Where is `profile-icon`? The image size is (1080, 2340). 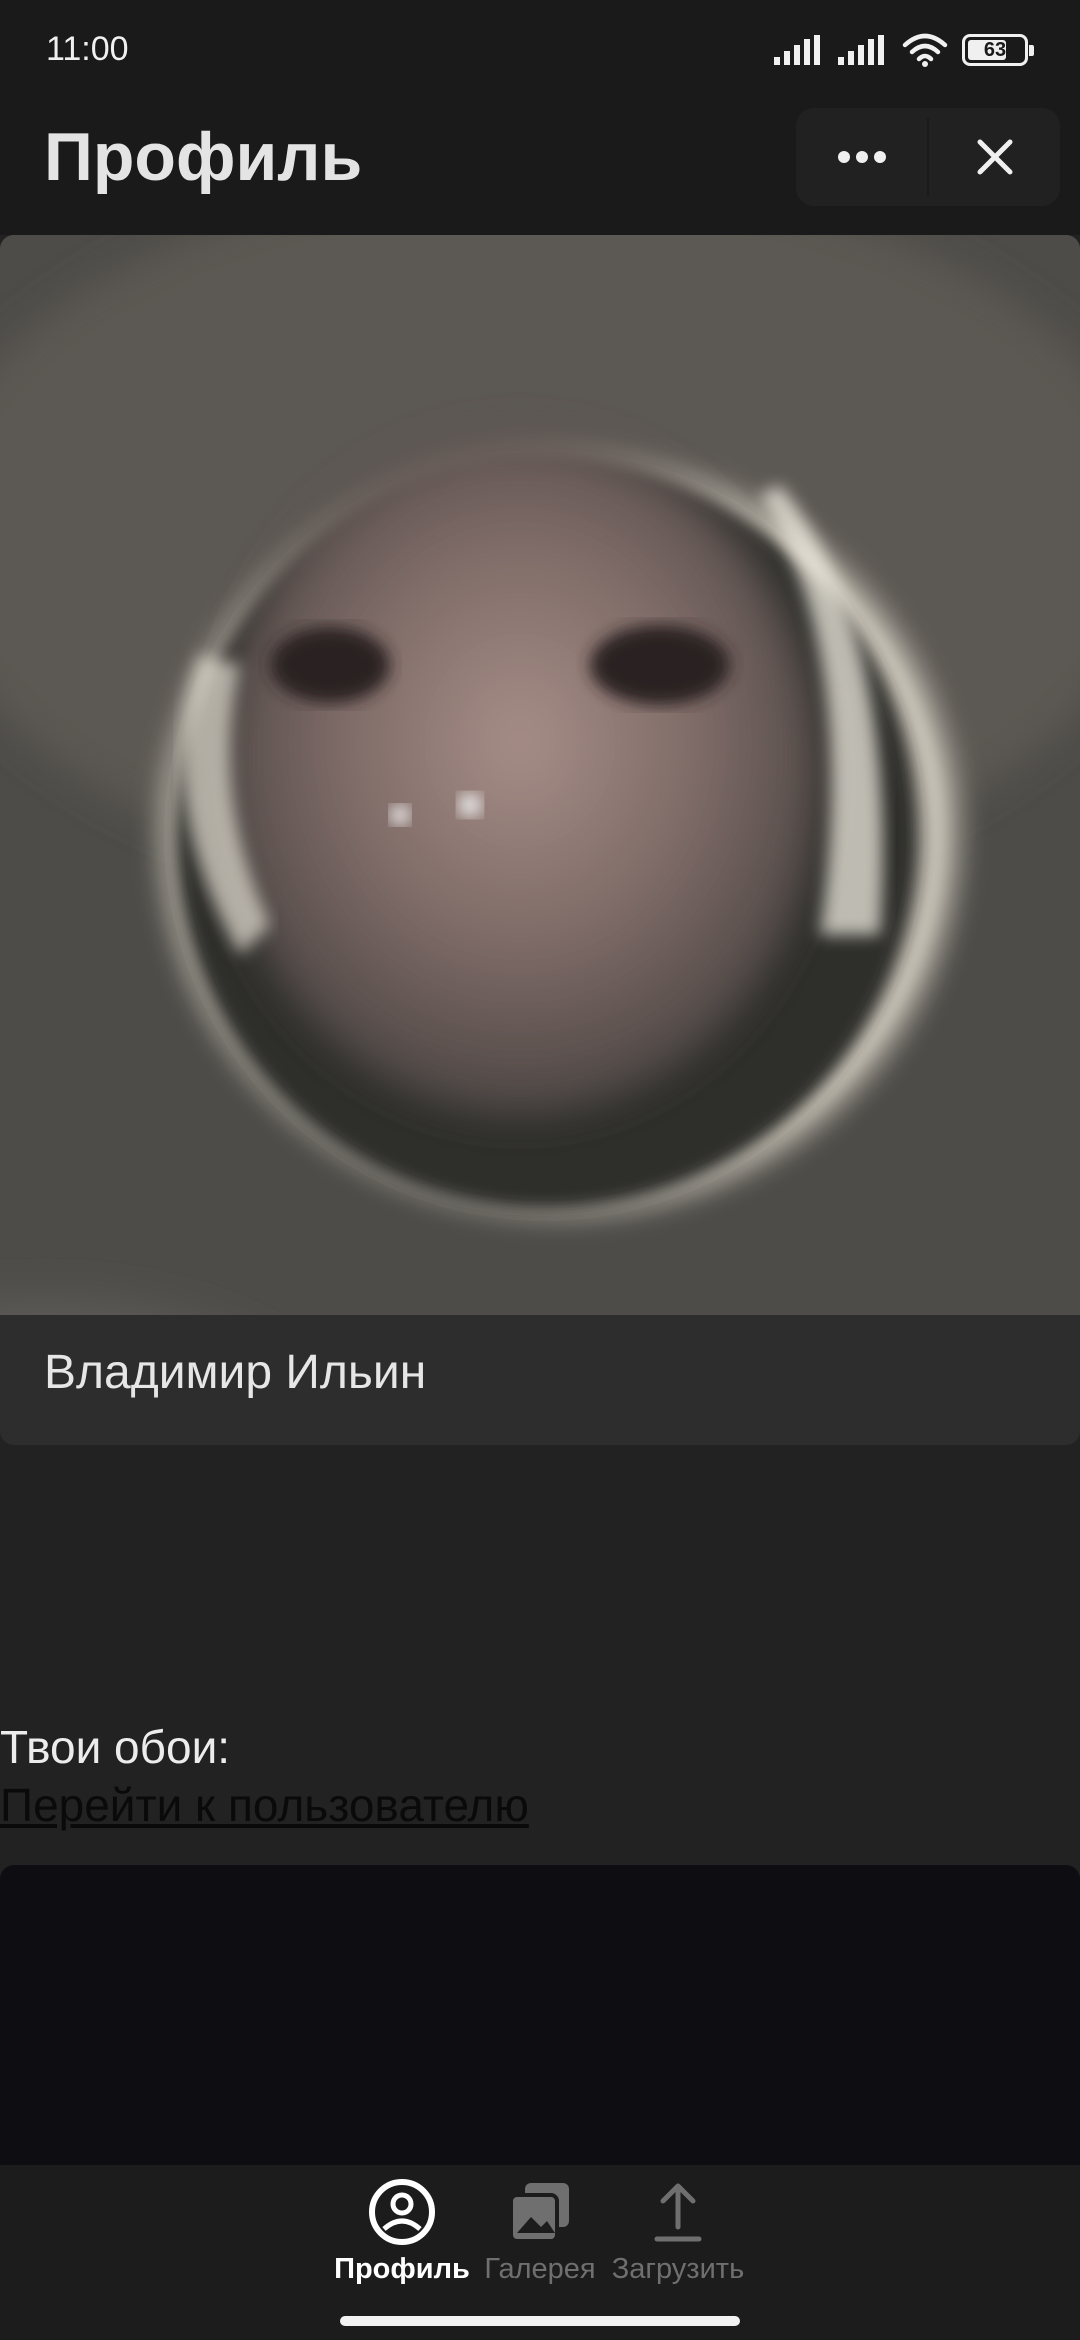
profile-icon is located at coordinates (402, 2212).